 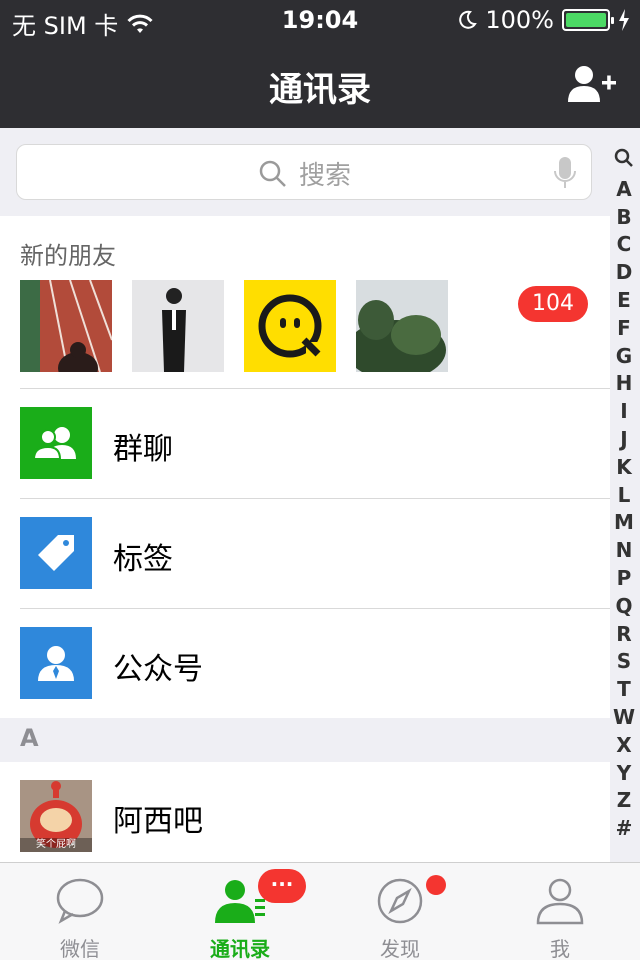 I want to click on group-chat-row: 群聊, so click(x=305, y=443).